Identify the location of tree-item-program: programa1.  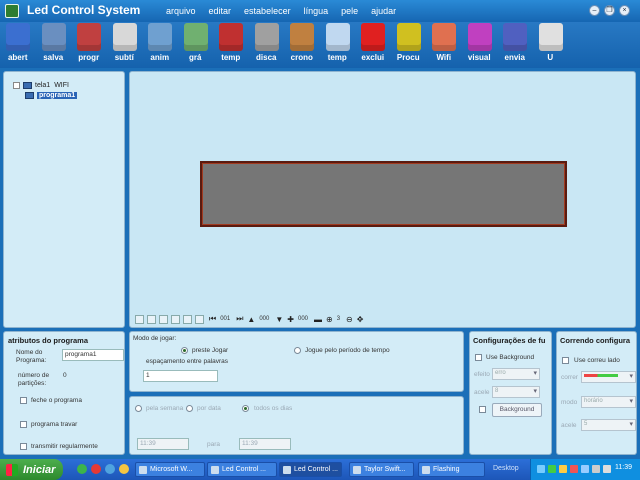
(51, 95).